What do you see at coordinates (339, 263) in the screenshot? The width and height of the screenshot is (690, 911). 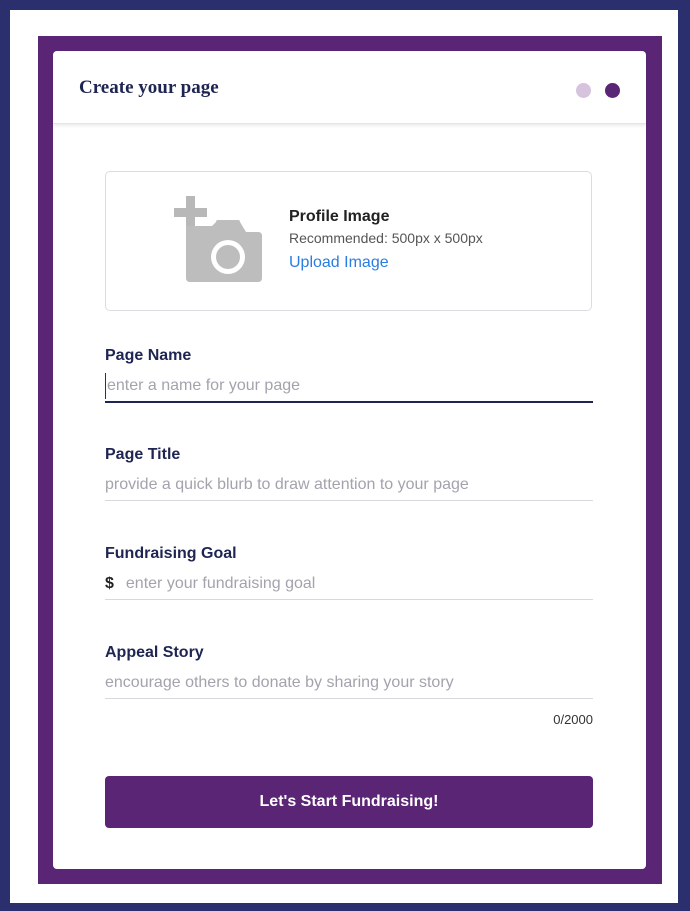 I see `upload-image-link: Upload Image` at bounding box center [339, 263].